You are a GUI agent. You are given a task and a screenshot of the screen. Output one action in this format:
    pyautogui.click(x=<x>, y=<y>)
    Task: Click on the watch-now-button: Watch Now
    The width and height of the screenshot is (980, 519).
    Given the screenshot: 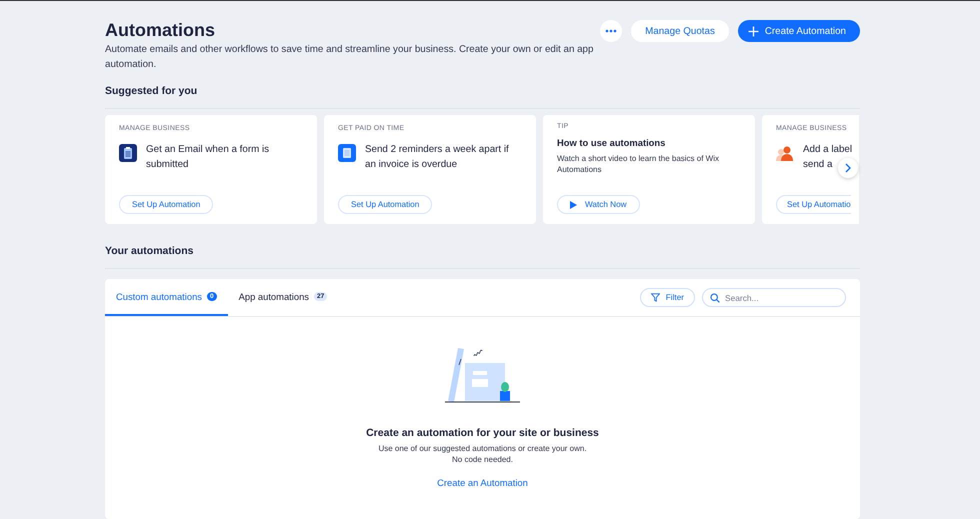 What is the action you would take?
    pyautogui.click(x=598, y=204)
    